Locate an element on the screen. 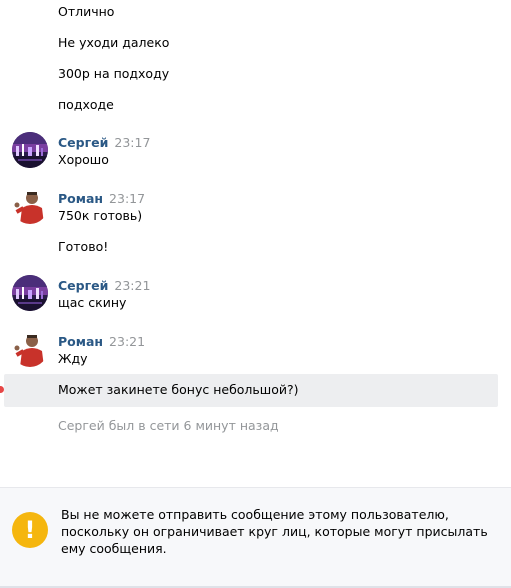 The width and height of the screenshot is (511, 588). message-header: Роман 23:21 is located at coordinates (101, 341).